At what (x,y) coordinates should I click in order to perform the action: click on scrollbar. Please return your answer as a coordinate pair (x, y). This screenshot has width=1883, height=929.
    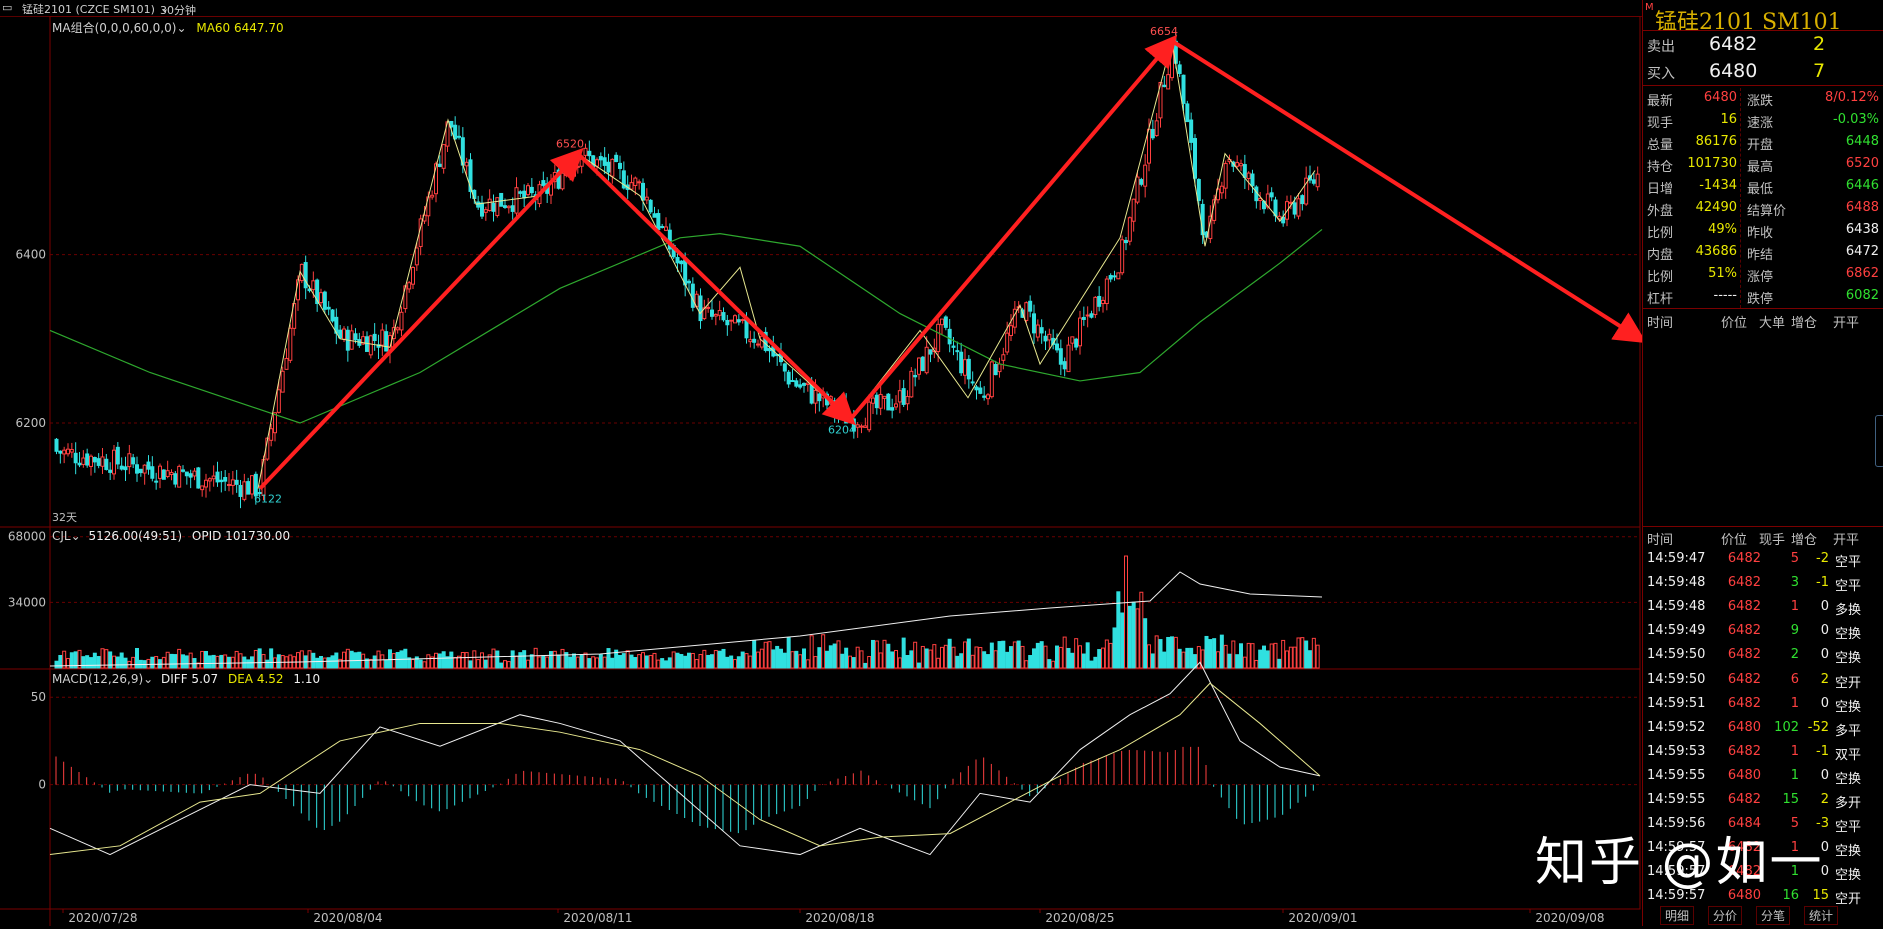
    Looking at the image, I should click on (1879, 441).